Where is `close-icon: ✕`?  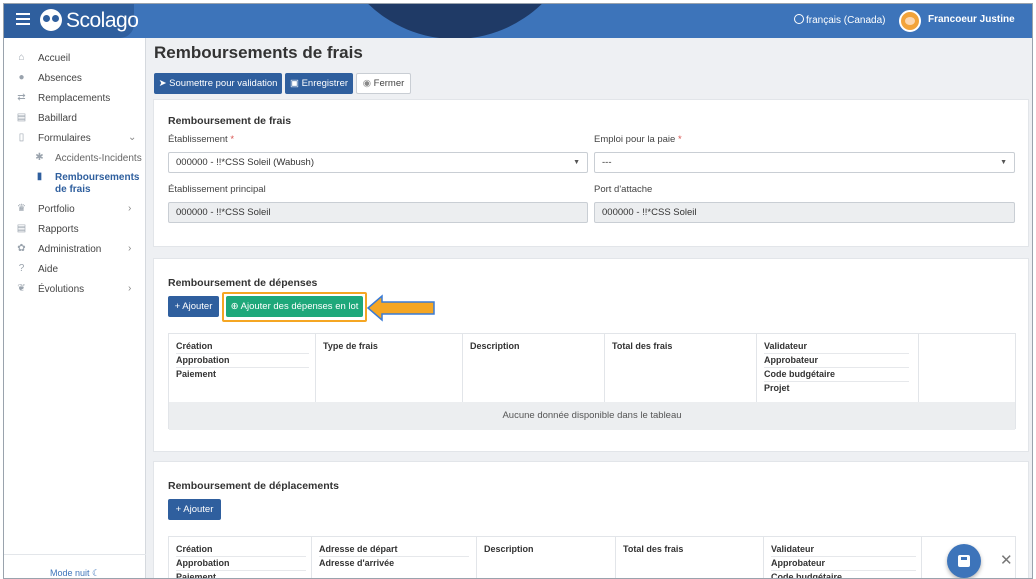 close-icon: ✕ is located at coordinates (1006, 560).